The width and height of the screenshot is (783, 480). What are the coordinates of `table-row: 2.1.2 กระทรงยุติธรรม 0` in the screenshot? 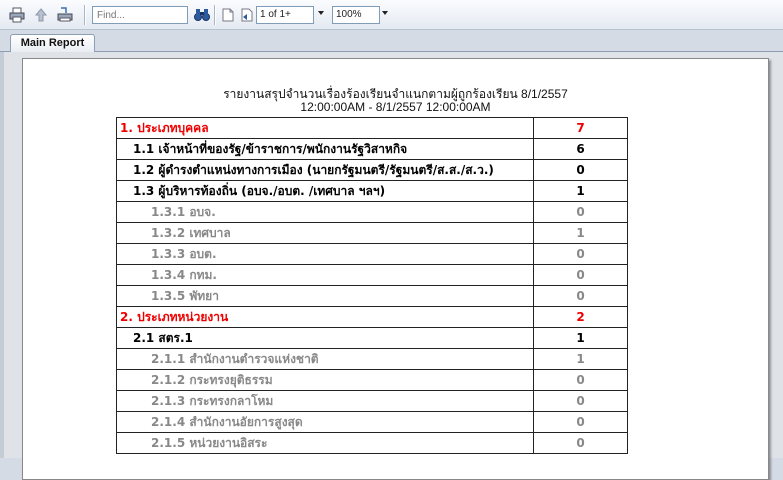 It's located at (372, 380).